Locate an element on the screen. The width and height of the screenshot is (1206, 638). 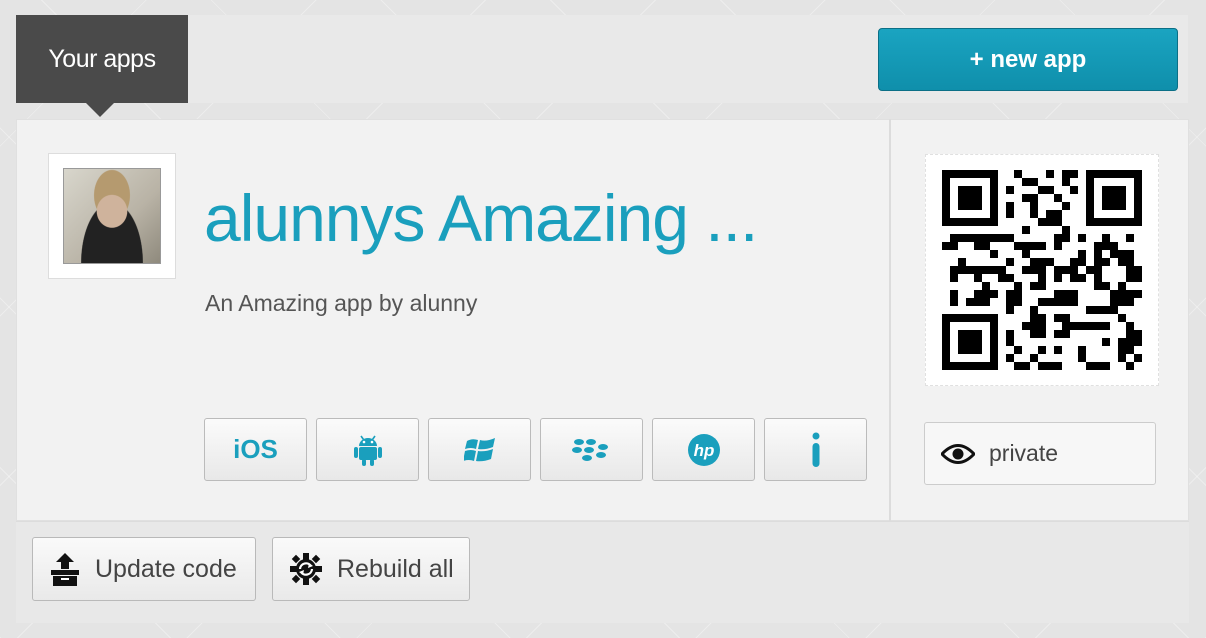
windows-platform-button is located at coordinates (479, 449).